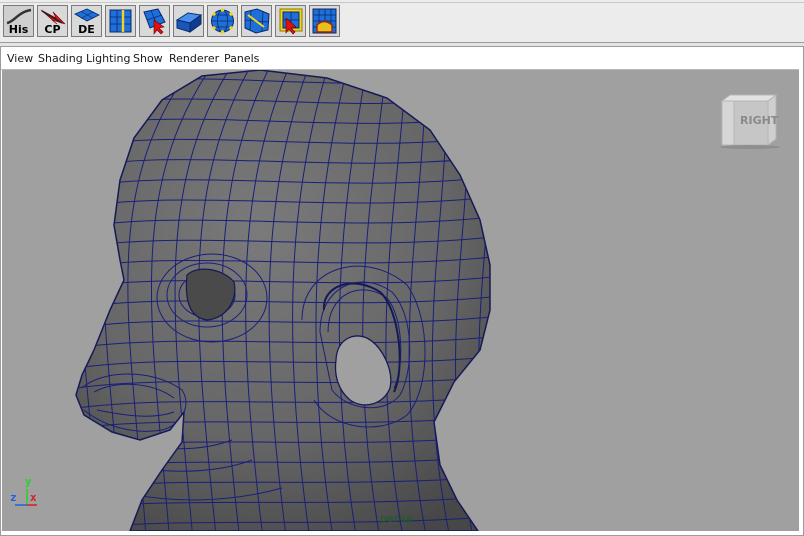  Describe the element at coordinates (52, 29) in the screenshot. I see `center-pivot-button-label: CP` at that location.